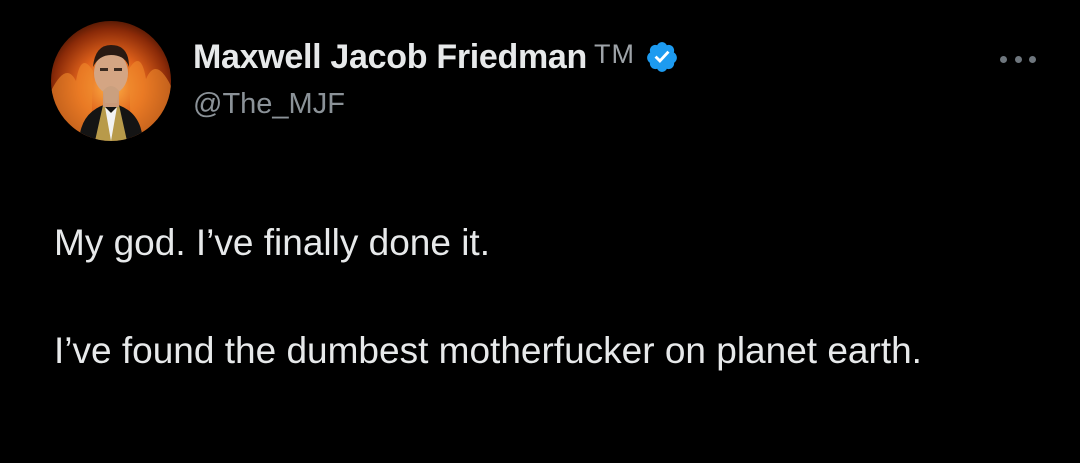  I want to click on profile-photo-icon, so click(111, 81).